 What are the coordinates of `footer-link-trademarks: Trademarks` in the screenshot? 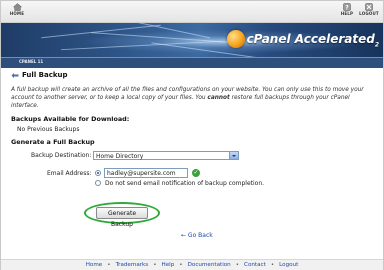 It's located at (132, 265).